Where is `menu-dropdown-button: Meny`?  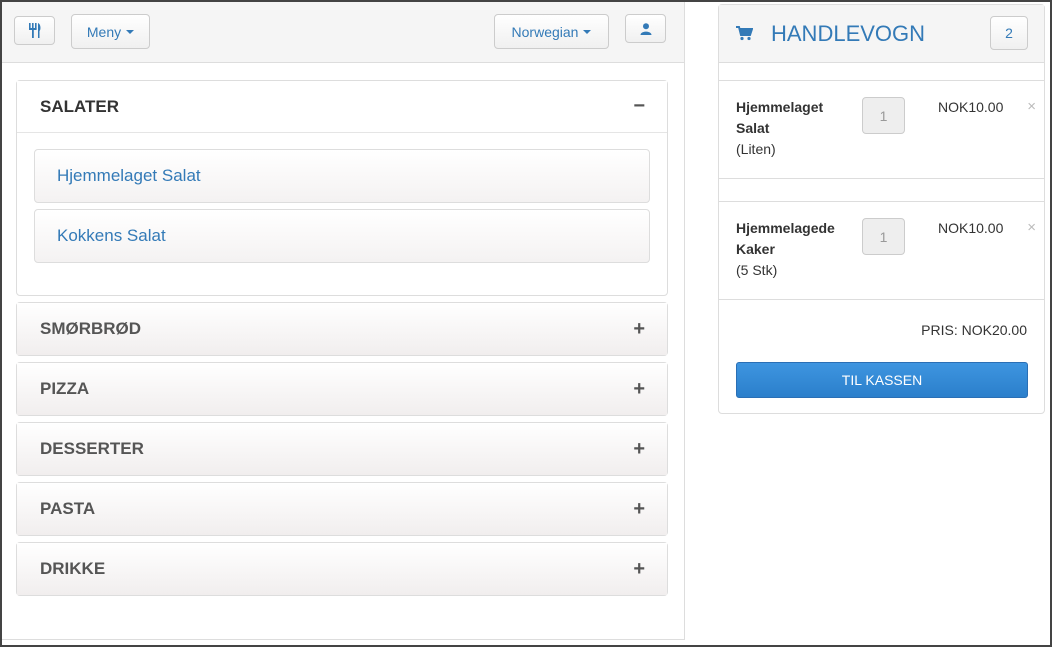 menu-dropdown-button: Meny is located at coordinates (110, 31).